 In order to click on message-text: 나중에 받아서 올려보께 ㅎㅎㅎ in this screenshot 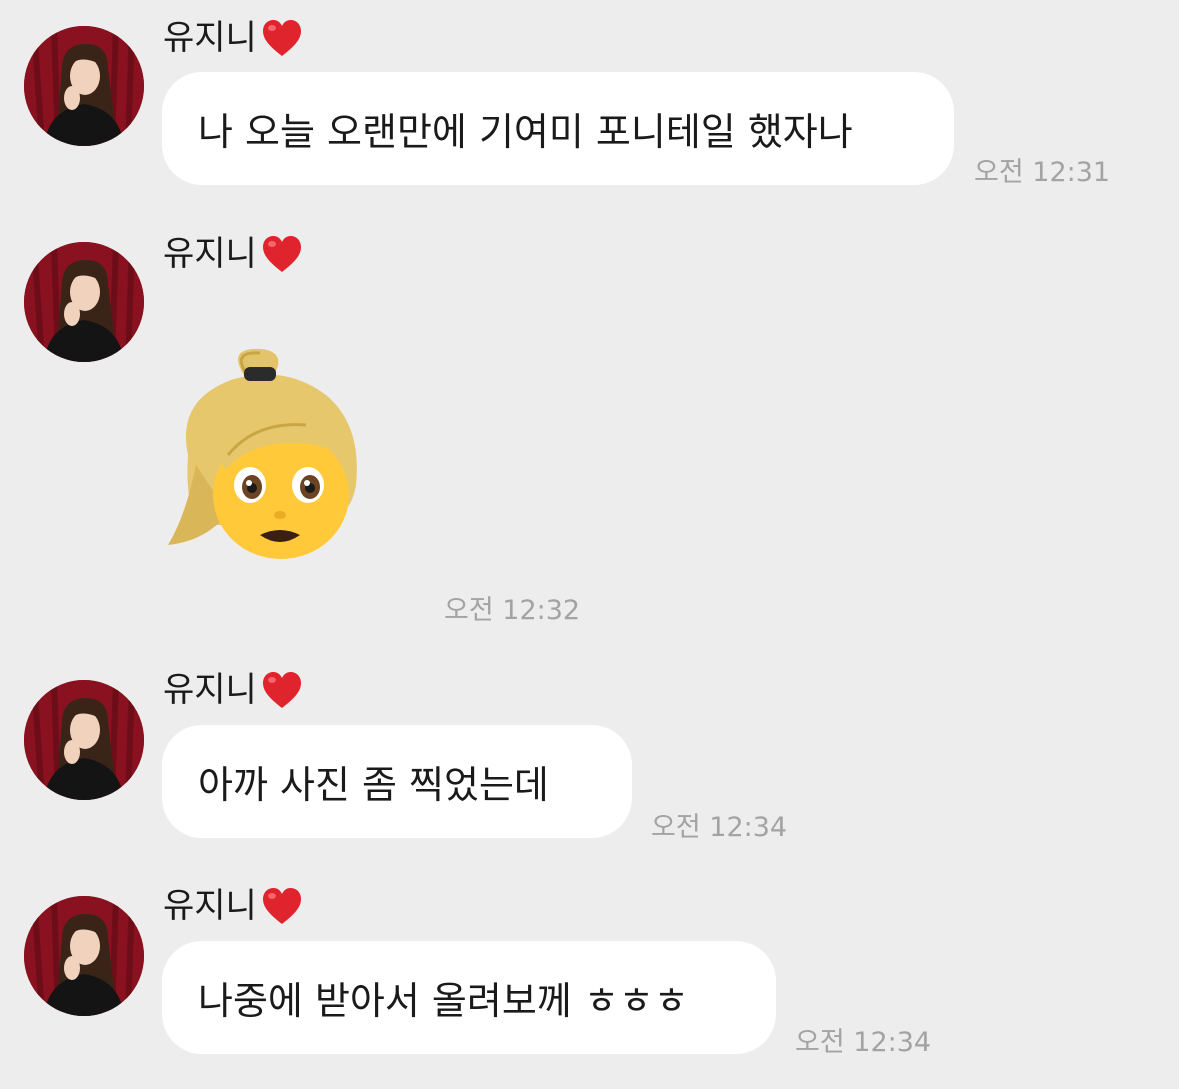, I will do `click(443, 1001)`.